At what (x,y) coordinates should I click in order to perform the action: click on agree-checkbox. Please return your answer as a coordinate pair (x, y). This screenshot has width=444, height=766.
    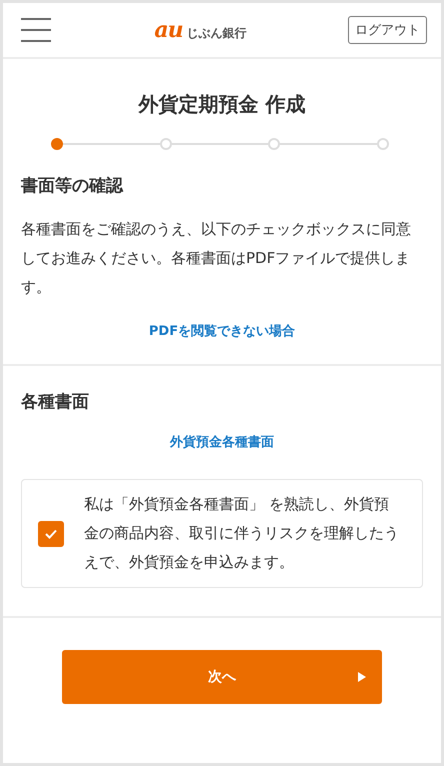
    Looking at the image, I should click on (51, 533).